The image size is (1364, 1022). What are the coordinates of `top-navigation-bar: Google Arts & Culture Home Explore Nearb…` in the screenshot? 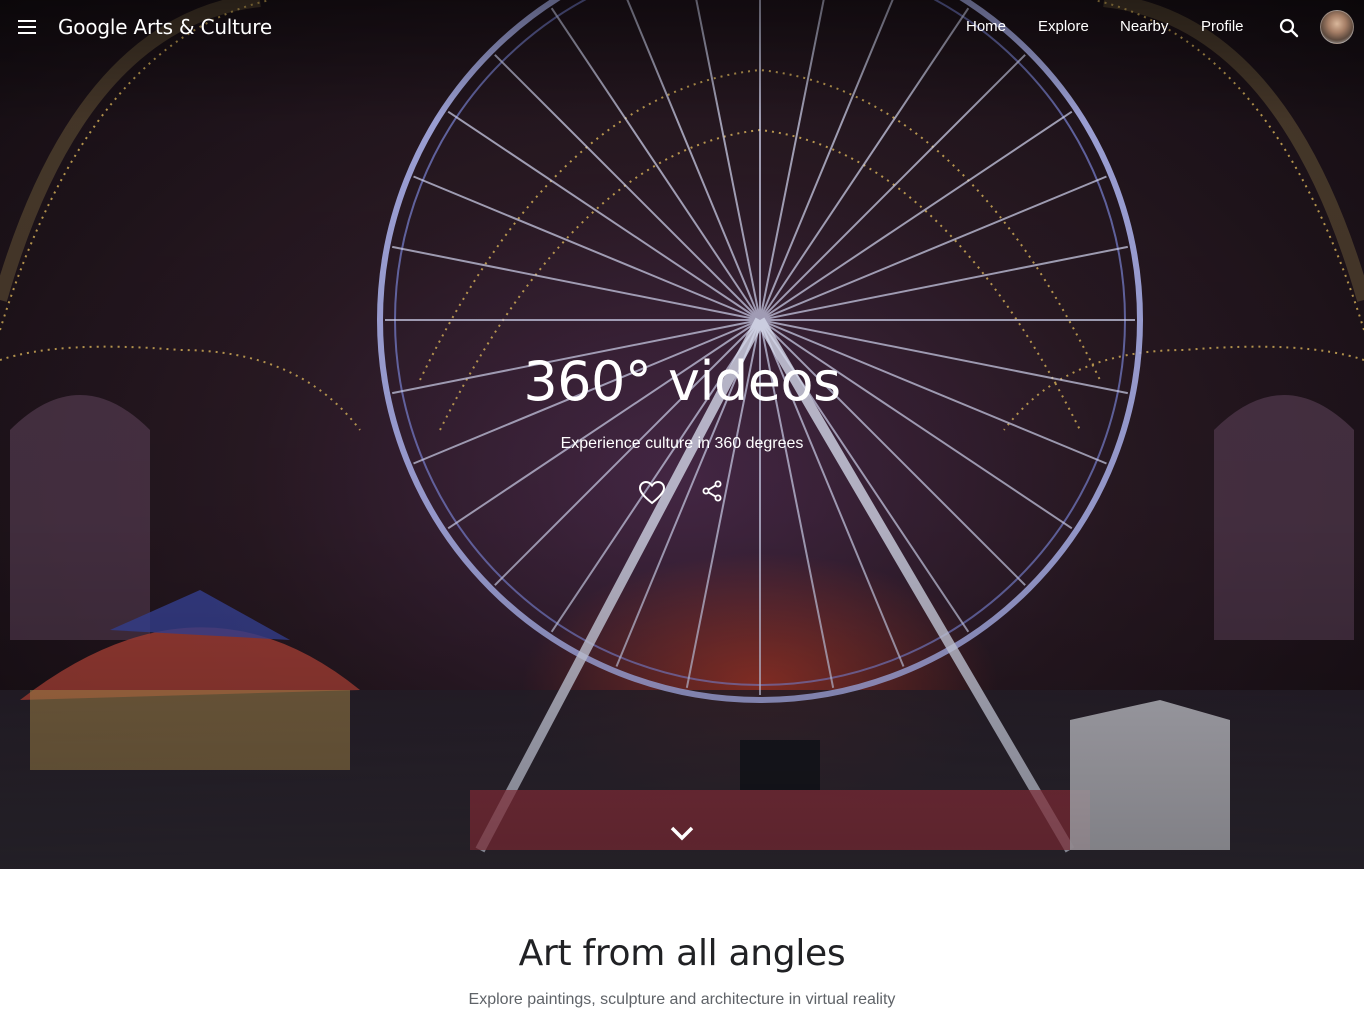 It's located at (682, 28).